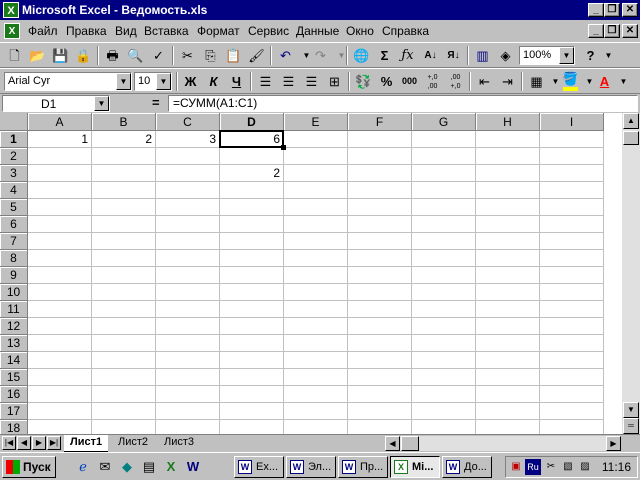 The height and width of the screenshot is (480, 640). I want to click on cell-a17, so click(60, 411).